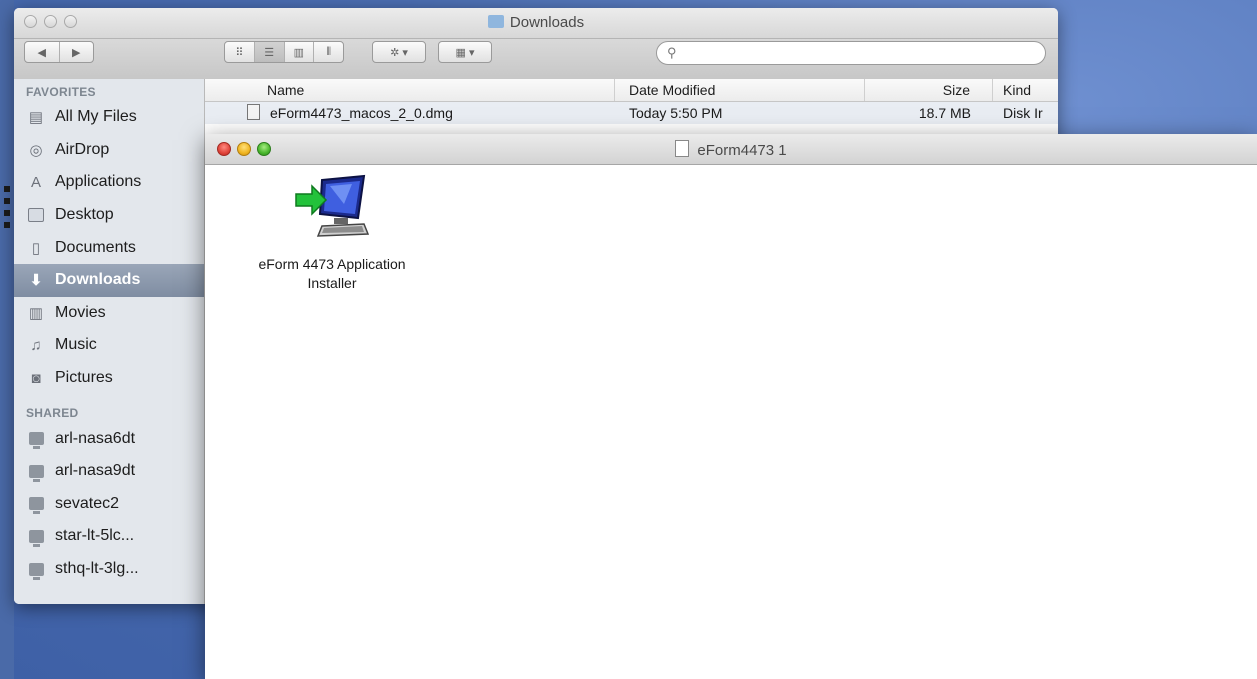 The height and width of the screenshot is (679, 1257). Describe the element at coordinates (240, 52) in the screenshot. I see `icon-view-icon: ⠿` at that location.